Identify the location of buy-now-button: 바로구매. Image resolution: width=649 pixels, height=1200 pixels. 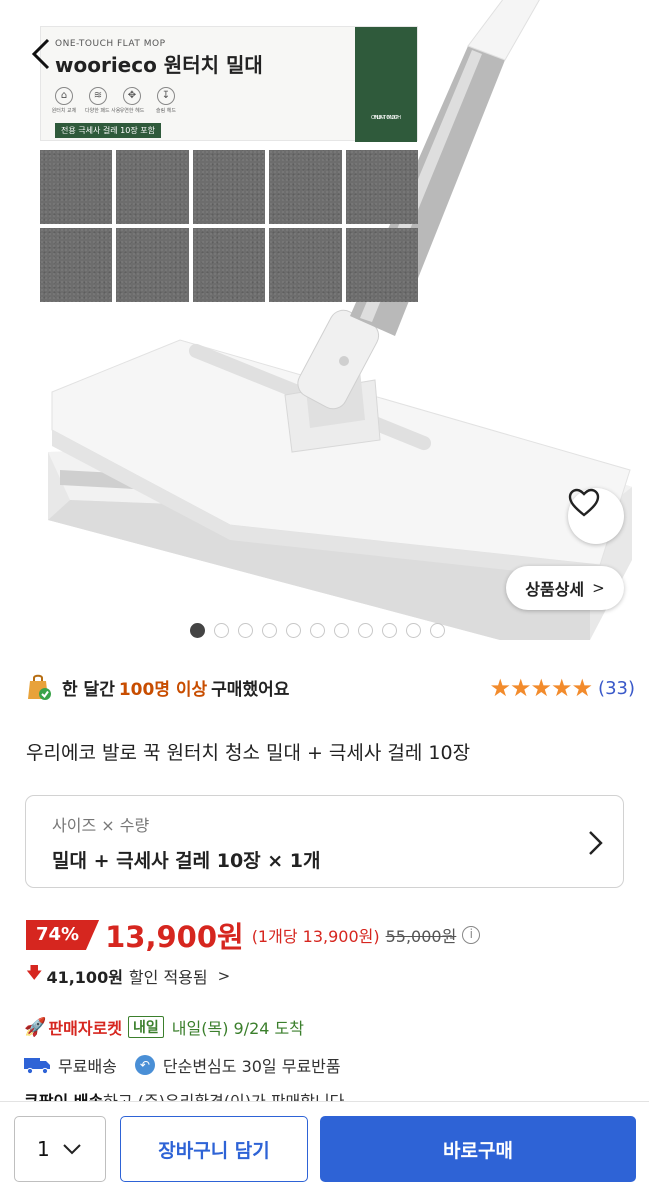
(478, 1149).